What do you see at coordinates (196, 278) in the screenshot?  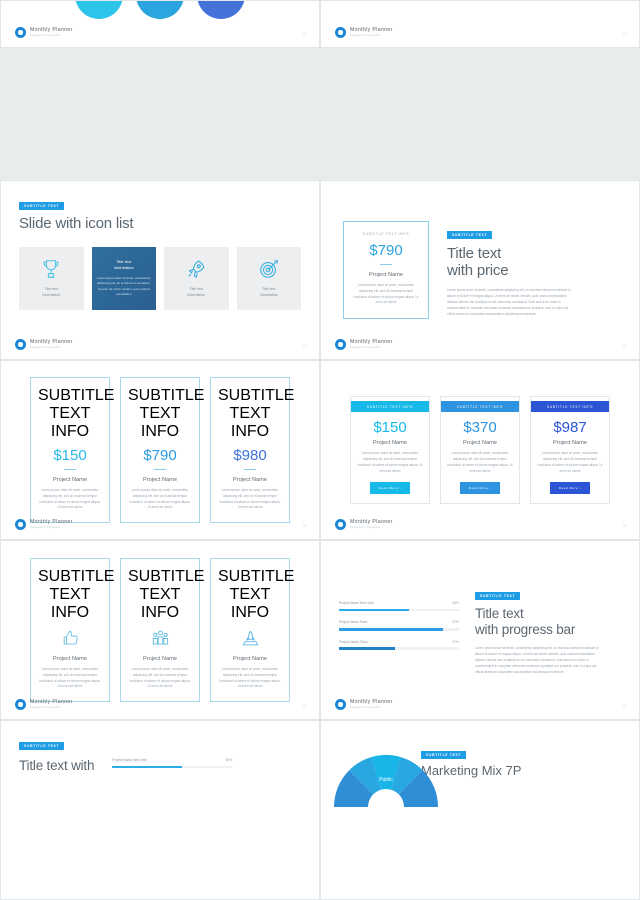 I see `icon-card-rocket: Title text Information` at bounding box center [196, 278].